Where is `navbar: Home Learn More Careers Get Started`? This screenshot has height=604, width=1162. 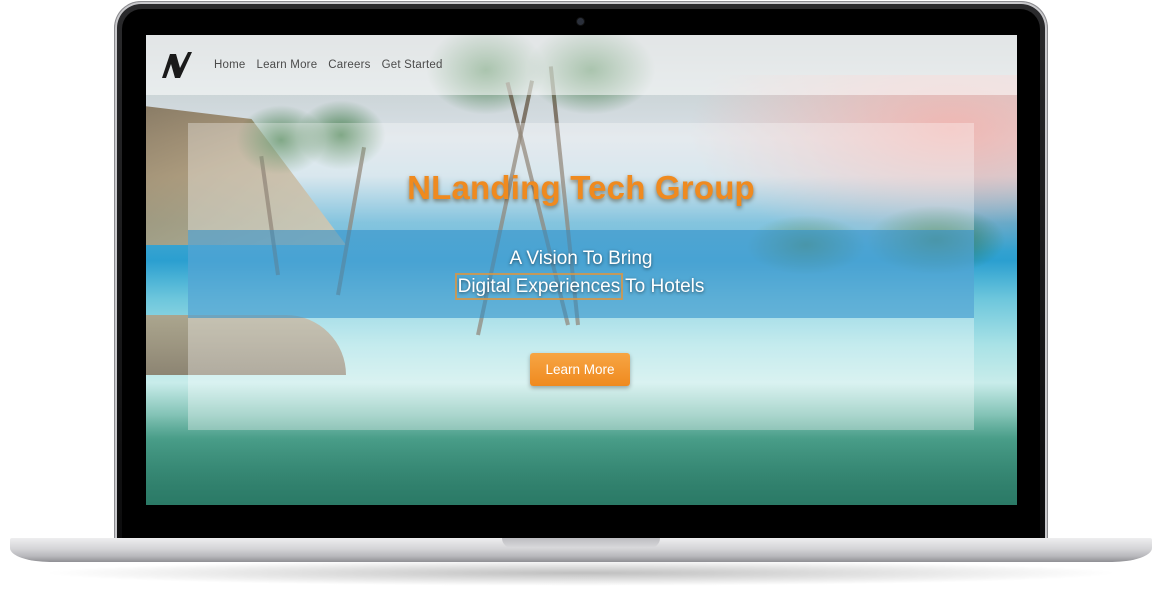
navbar: Home Learn More Careers Get Started is located at coordinates (581, 65).